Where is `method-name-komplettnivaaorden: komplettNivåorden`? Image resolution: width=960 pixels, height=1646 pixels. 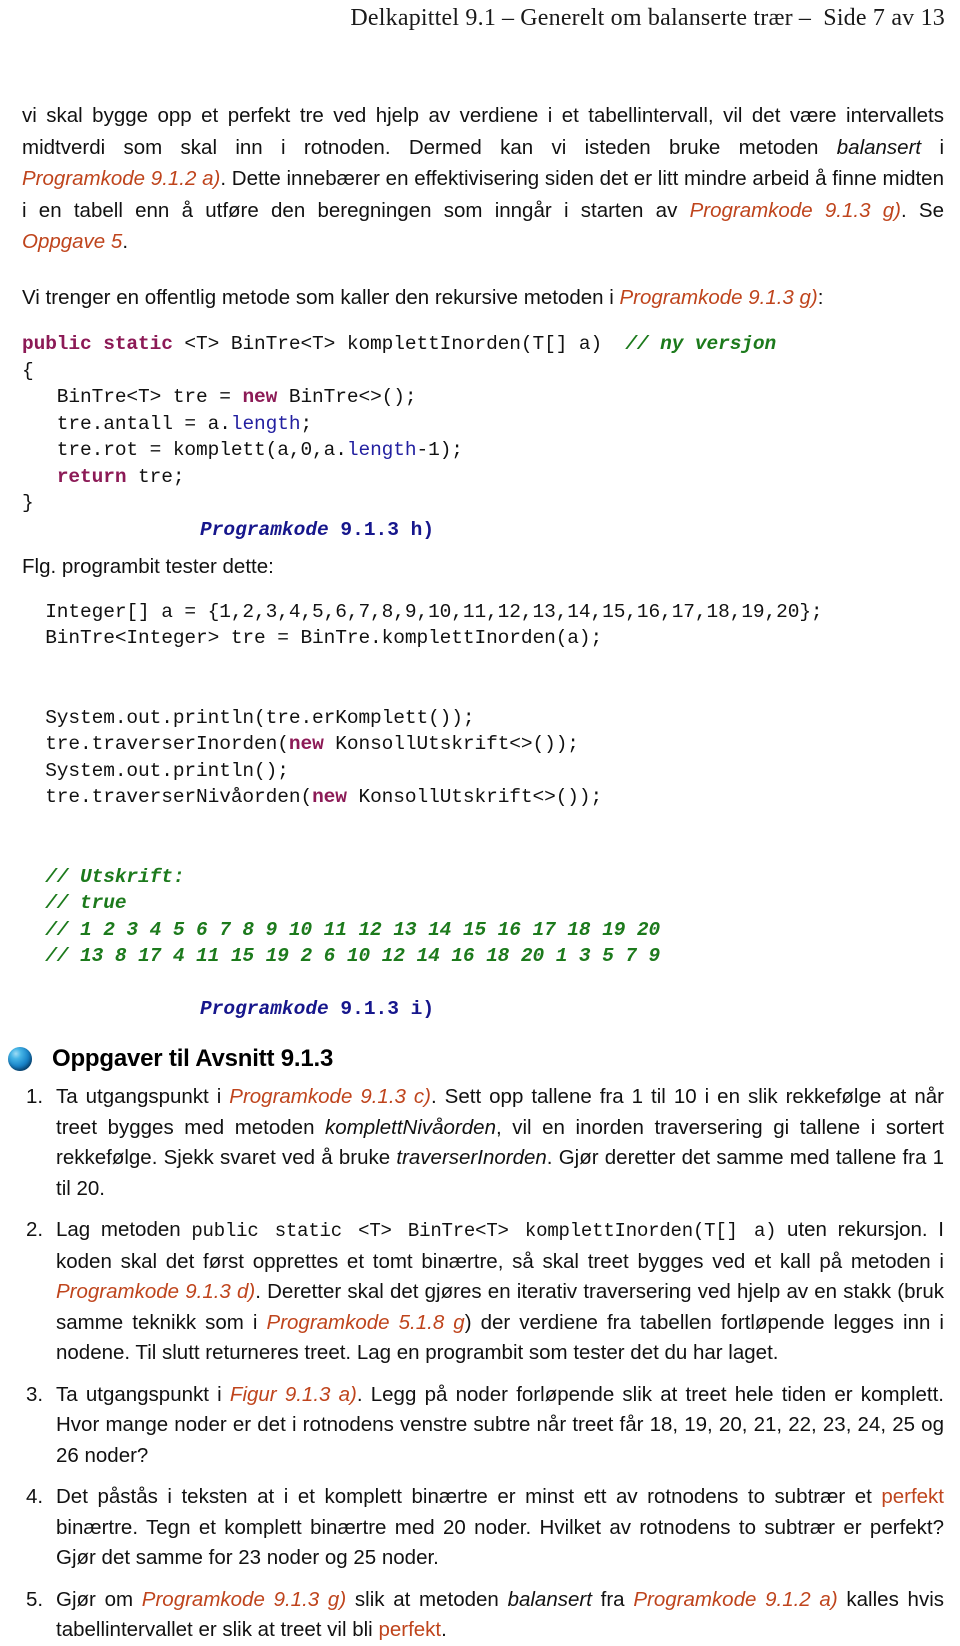 method-name-komplettnivaaorden: komplettNivåorden is located at coordinates (410, 1127).